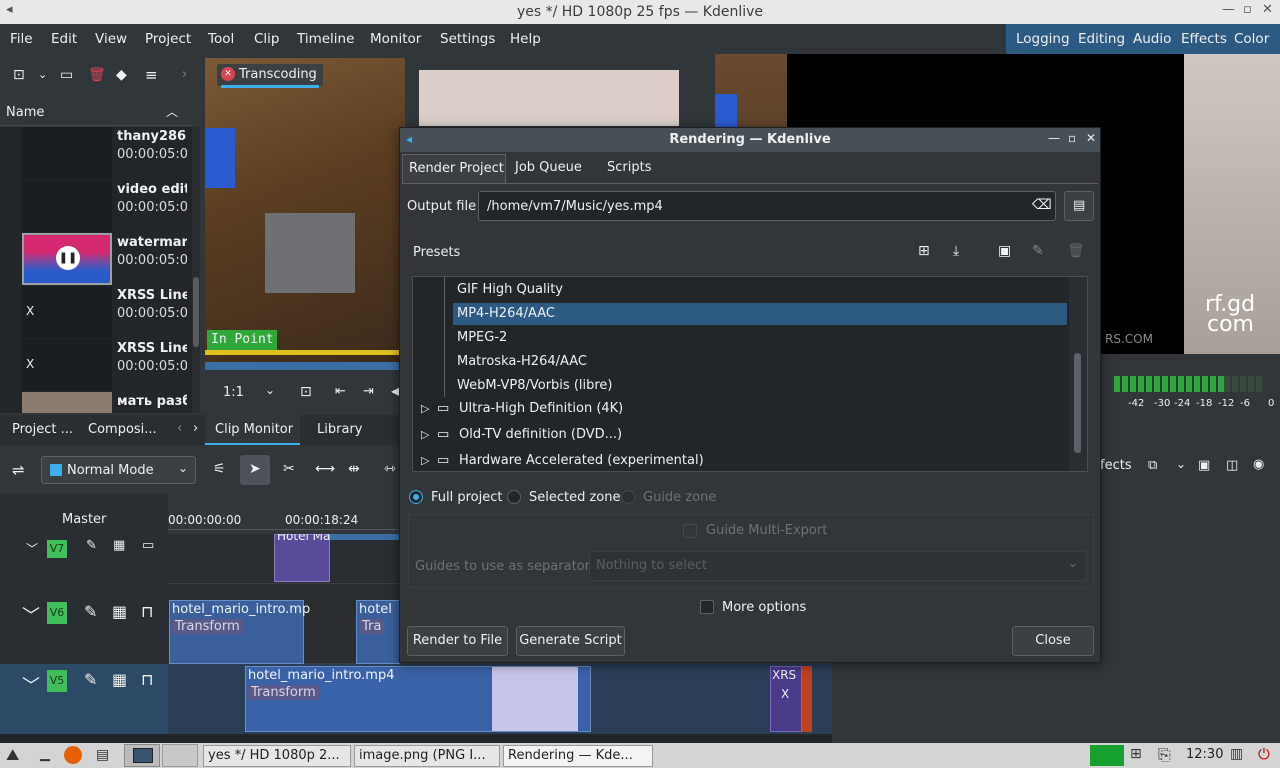 Image resolution: width=1280 pixels, height=768 pixels. I want to click on workspace-audio: Audio, so click(1152, 39).